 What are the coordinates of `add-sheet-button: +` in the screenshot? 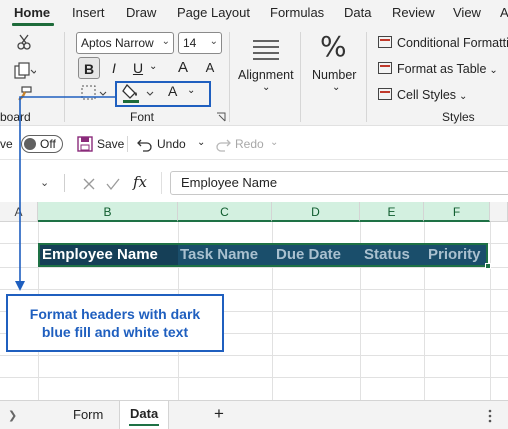 It's located at (219, 414).